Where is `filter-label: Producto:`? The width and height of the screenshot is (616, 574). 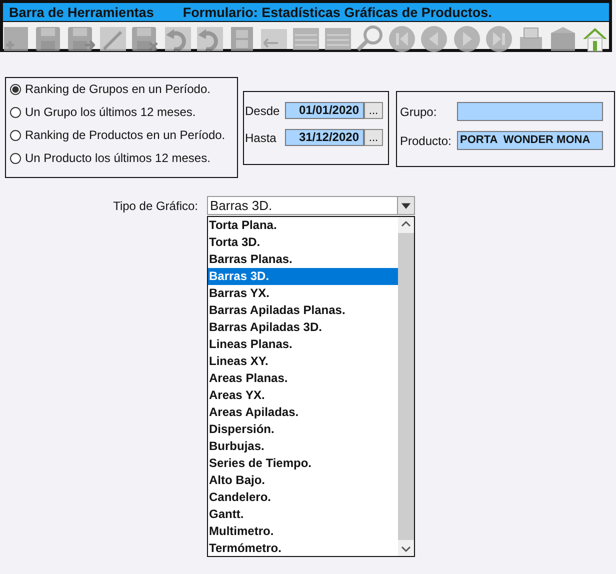 filter-label: Producto: is located at coordinates (426, 141).